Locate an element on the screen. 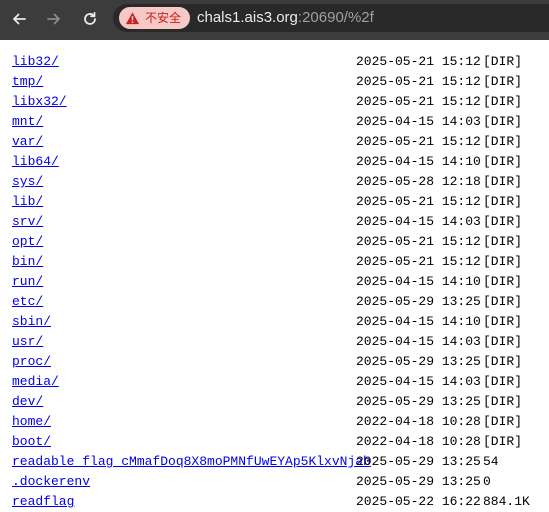  list-item: srv/2025-04-15 14:03 [DIR] is located at coordinates (274, 222).